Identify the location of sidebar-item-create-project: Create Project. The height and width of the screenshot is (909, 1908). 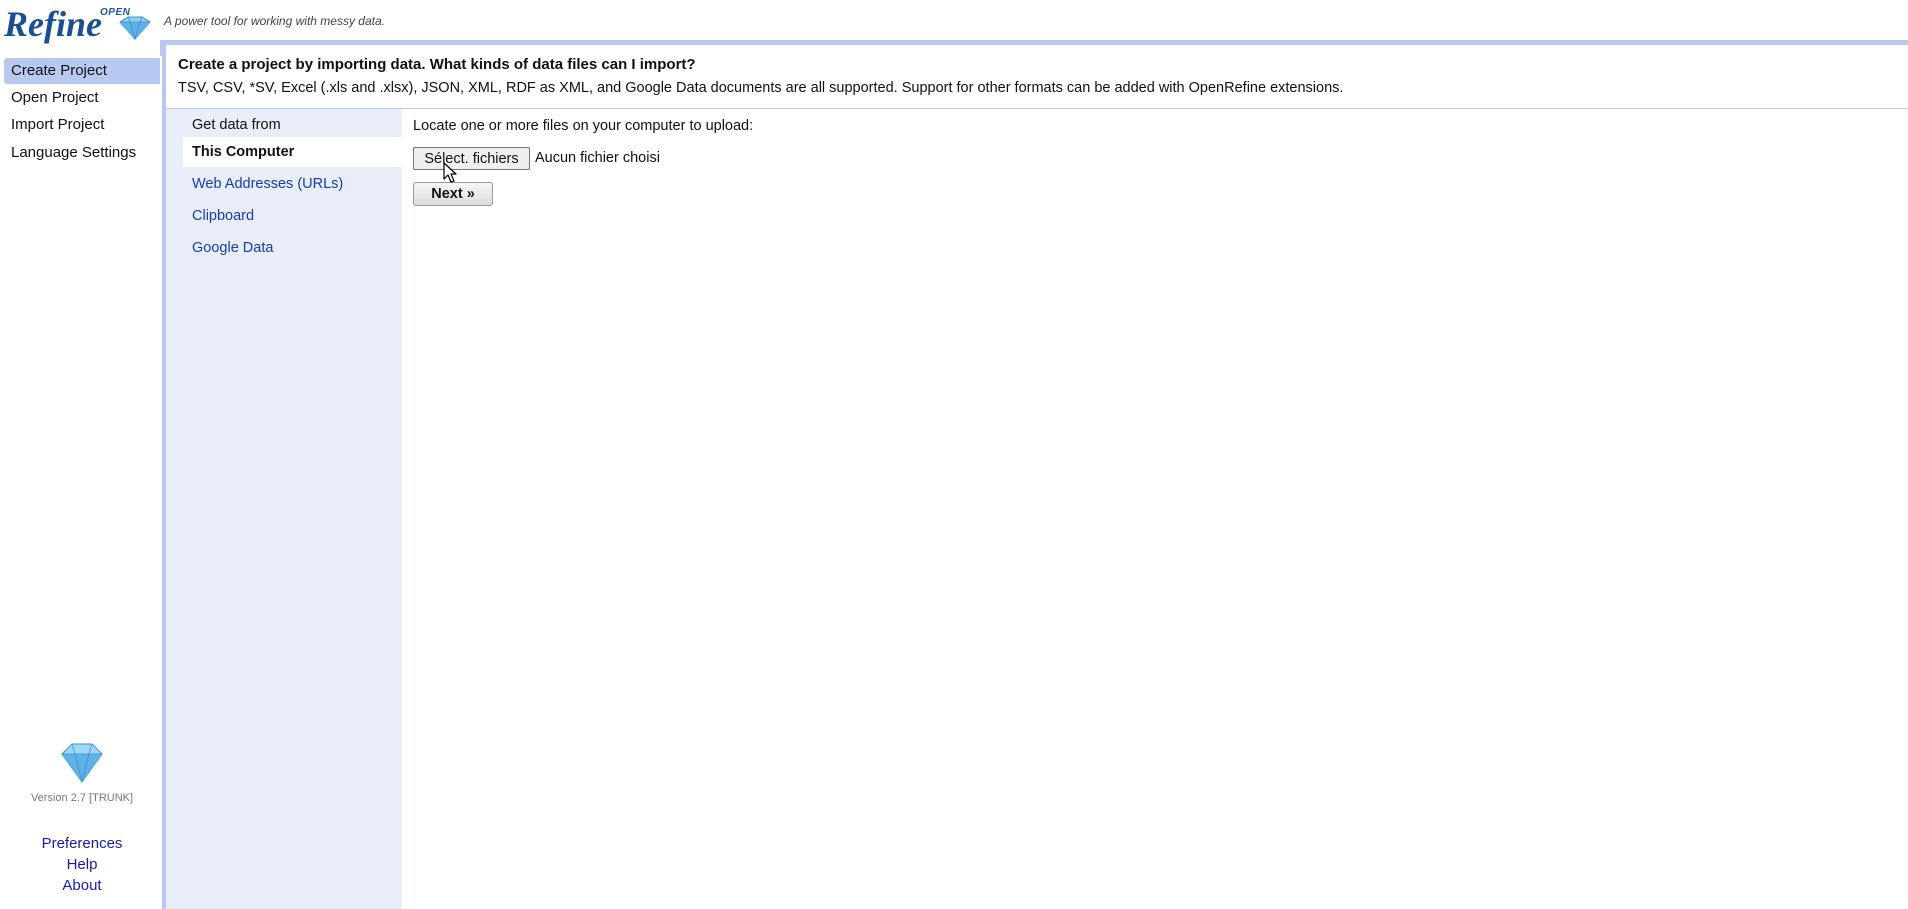
(82, 71).